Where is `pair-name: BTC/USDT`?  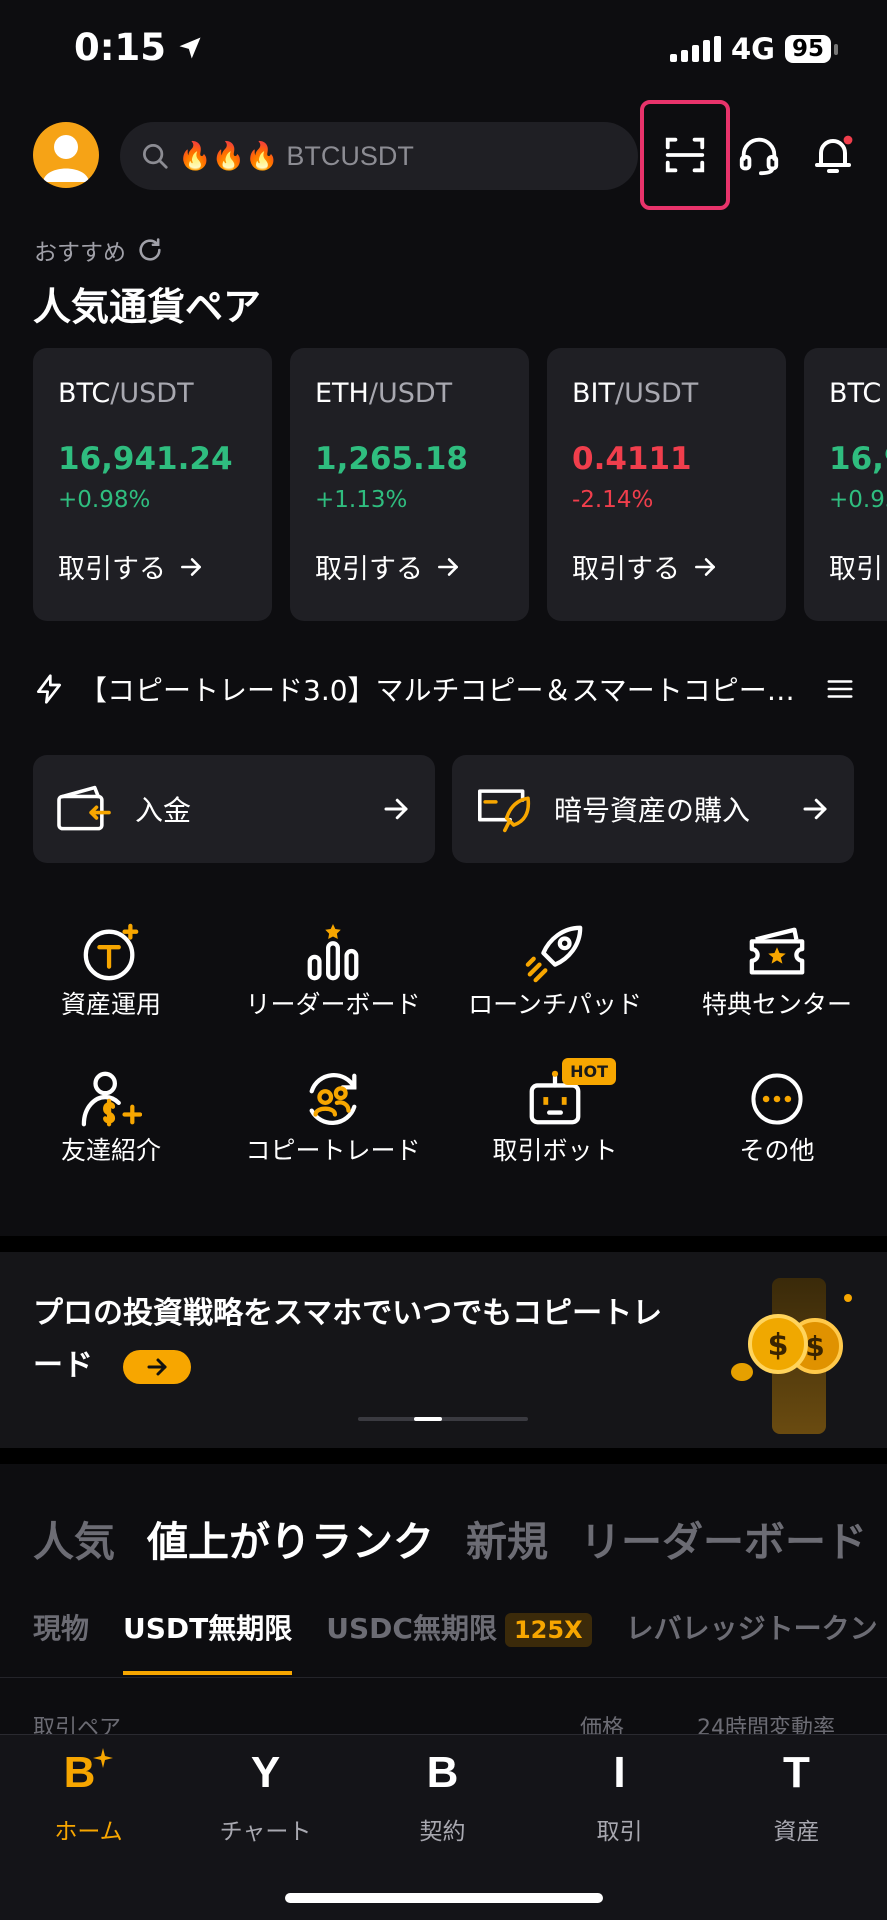 pair-name: BTC/USDT is located at coordinates (126, 393).